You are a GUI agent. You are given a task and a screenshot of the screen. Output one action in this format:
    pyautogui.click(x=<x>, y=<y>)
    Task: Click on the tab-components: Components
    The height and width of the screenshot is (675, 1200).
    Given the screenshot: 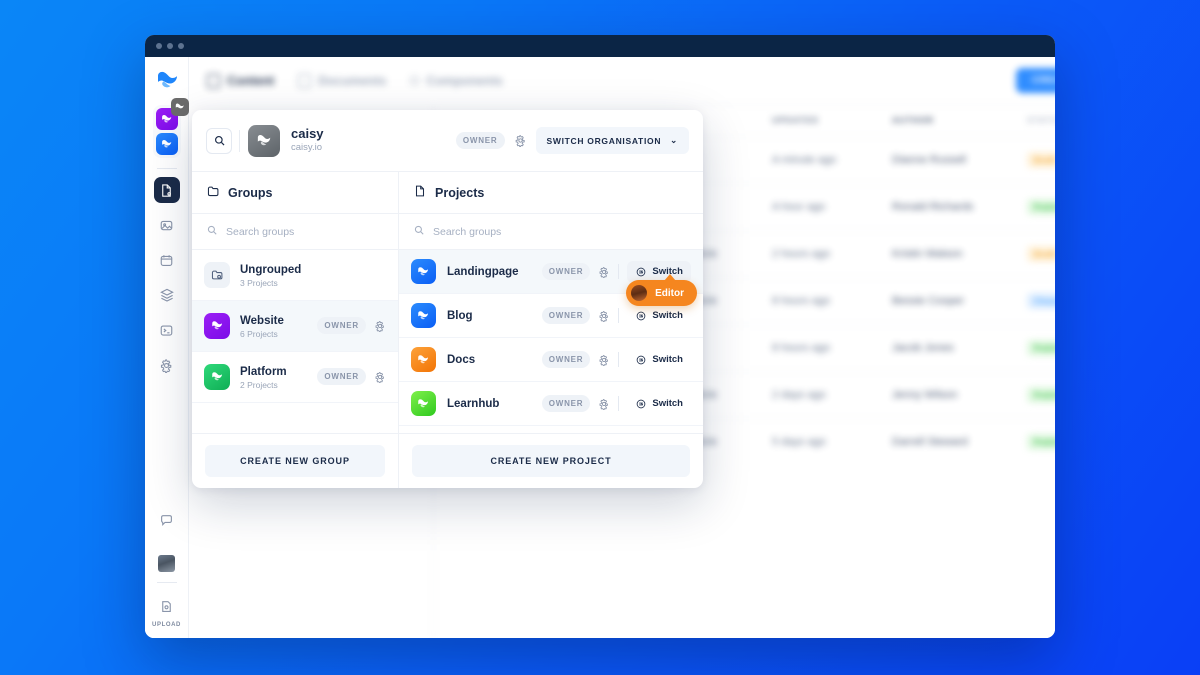 What is the action you would take?
    pyautogui.click(x=456, y=81)
    